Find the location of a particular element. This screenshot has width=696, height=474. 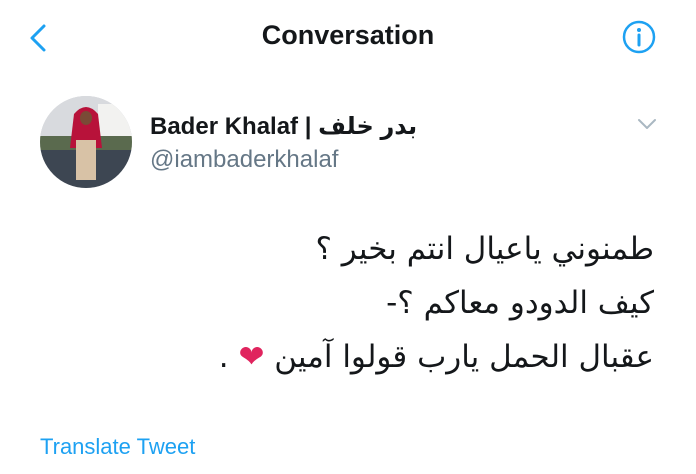

tweet-line: طمنوني ياعيال انتم بخير ؟ is located at coordinates (484, 249).